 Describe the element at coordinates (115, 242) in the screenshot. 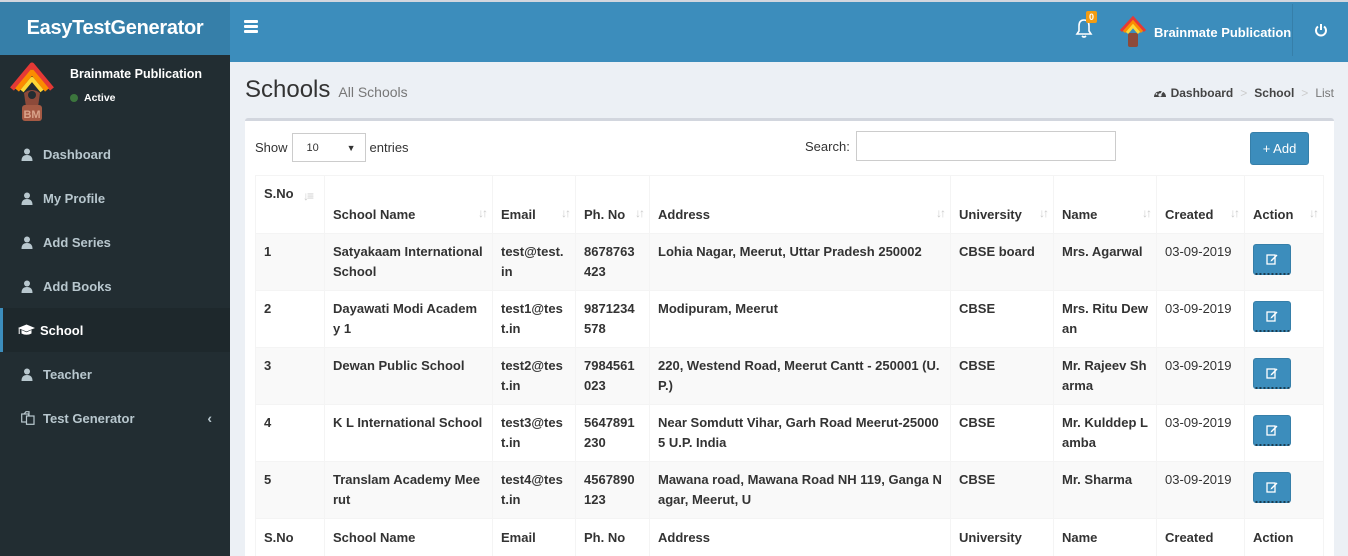

I see `sidebar-item-add-series: Add Series` at that location.